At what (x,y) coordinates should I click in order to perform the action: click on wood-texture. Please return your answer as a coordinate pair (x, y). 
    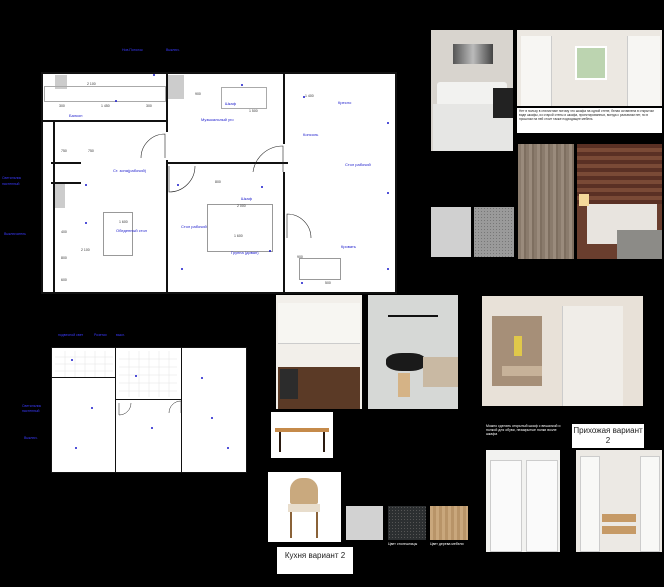
    Looking at the image, I should click on (546, 201).